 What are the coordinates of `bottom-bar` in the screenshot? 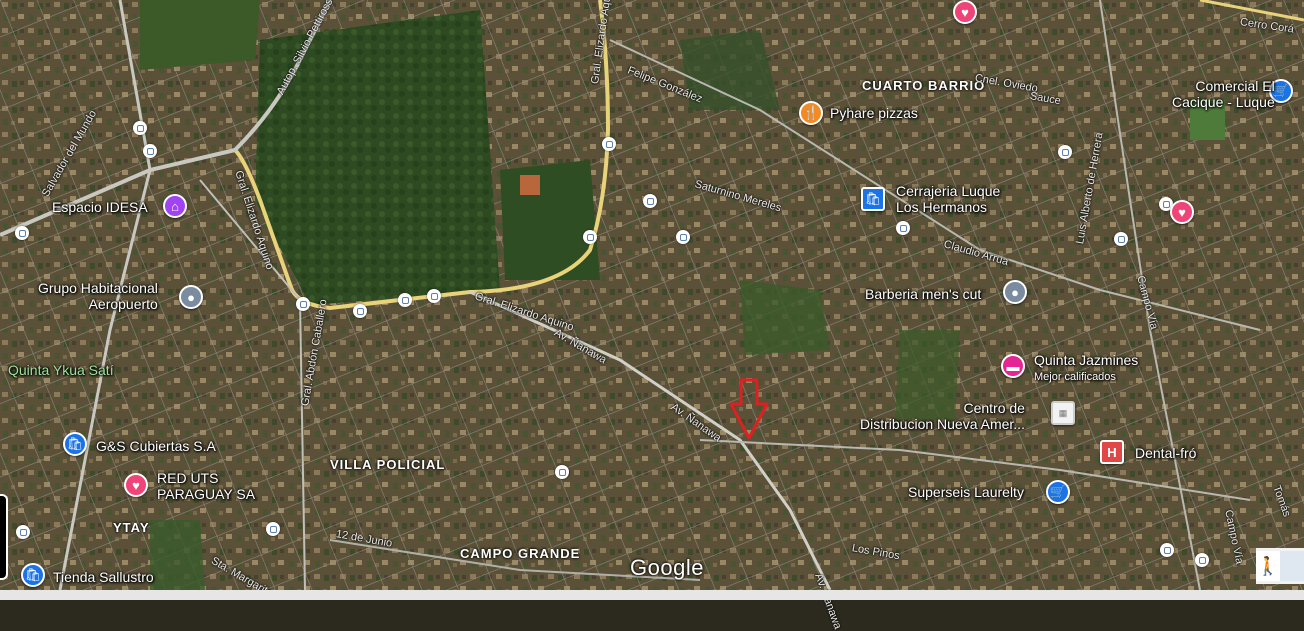 It's located at (652, 595).